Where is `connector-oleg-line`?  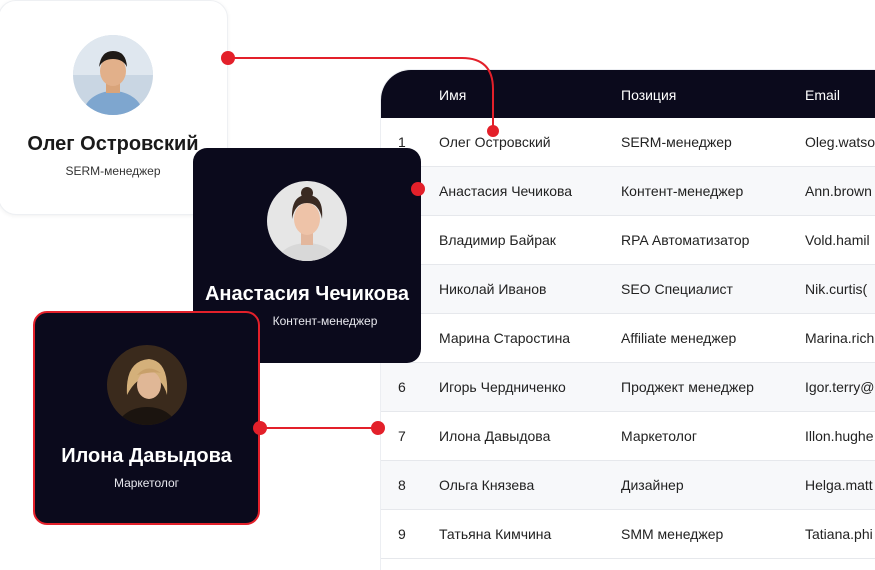
connector-oleg-line is located at coordinates (361, 94).